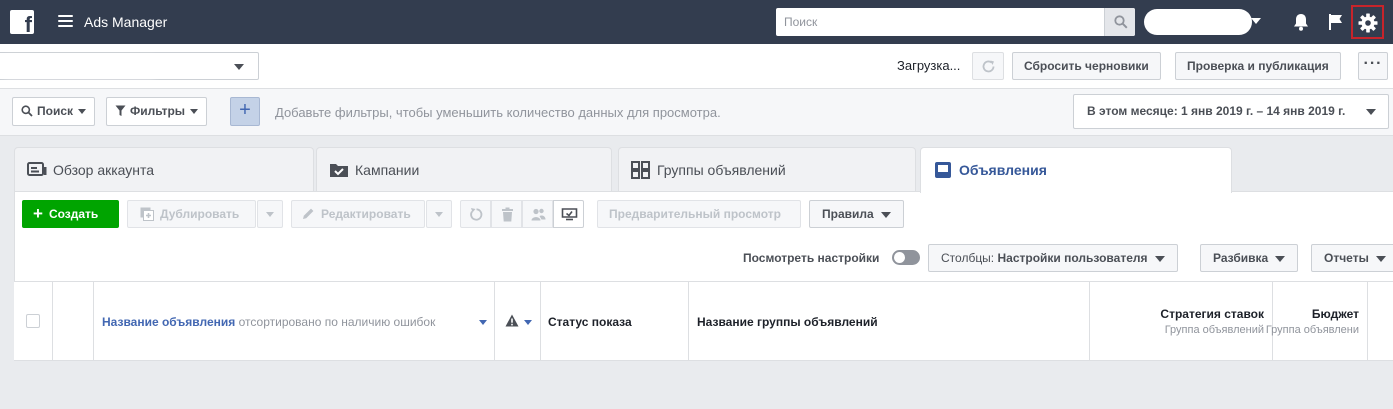 Image resolution: width=1393 pixels, height=409 pixels. I want to click on refresh-icon, so click(988, 66).